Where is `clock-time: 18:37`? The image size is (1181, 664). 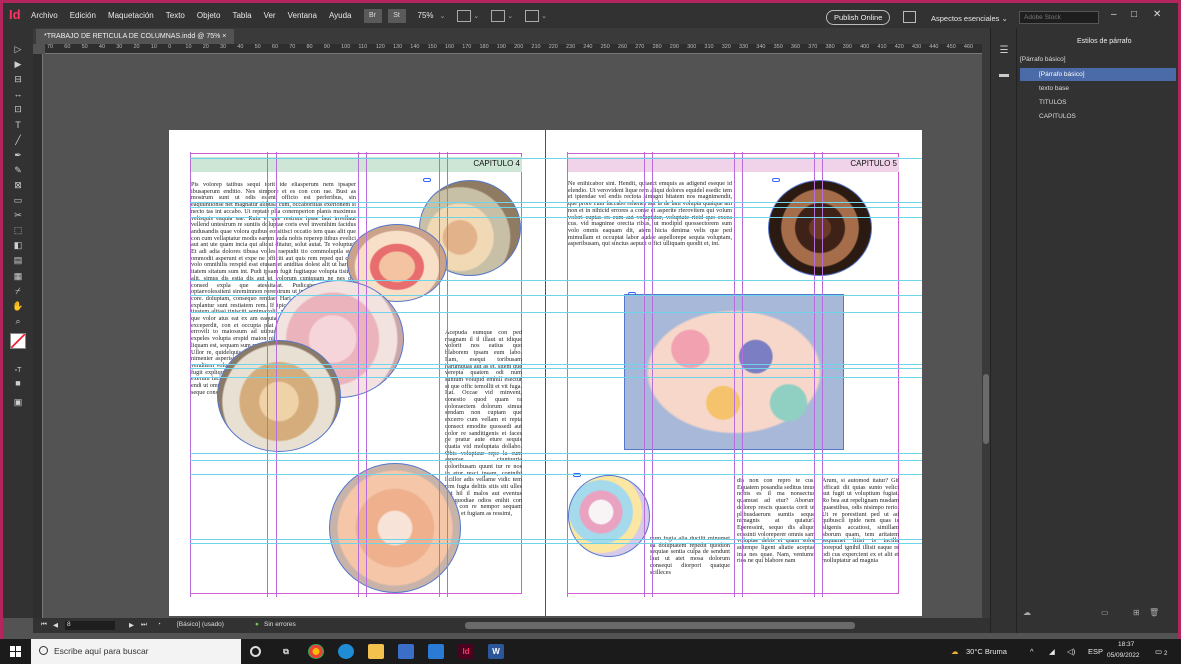
clock-time: 18:37 is located at coordinates (1126, 644).